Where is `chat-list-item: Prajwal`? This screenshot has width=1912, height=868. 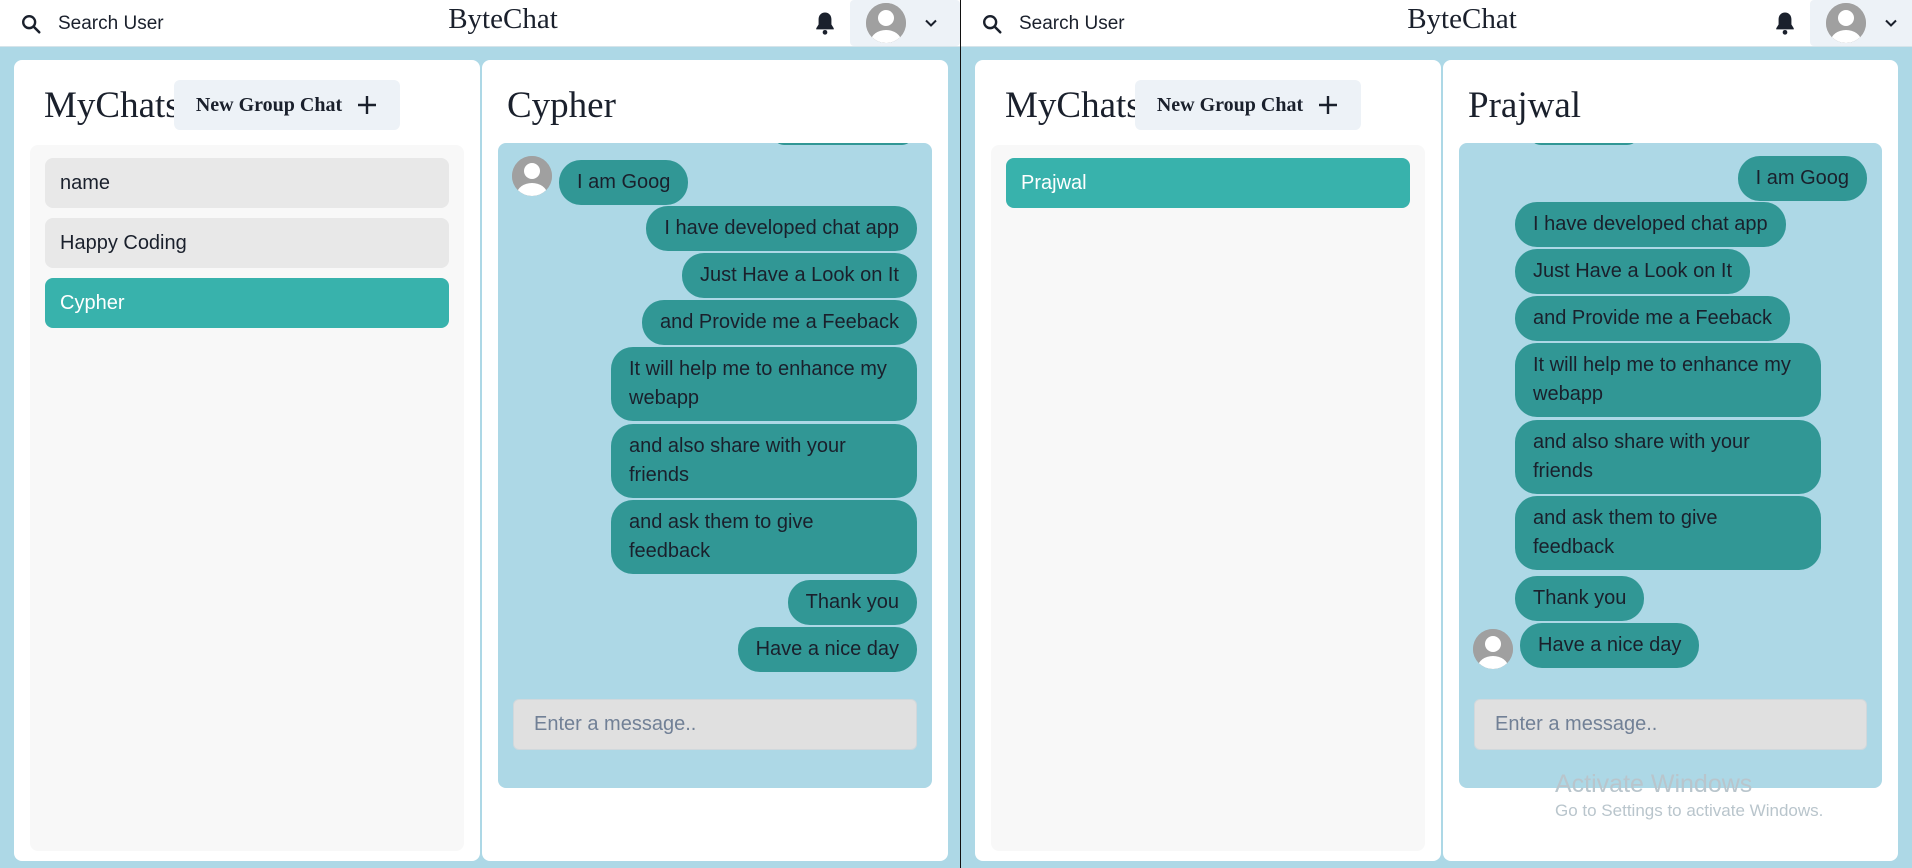
chat-list-item: Prajwal is located at coordinates (1208, 183).